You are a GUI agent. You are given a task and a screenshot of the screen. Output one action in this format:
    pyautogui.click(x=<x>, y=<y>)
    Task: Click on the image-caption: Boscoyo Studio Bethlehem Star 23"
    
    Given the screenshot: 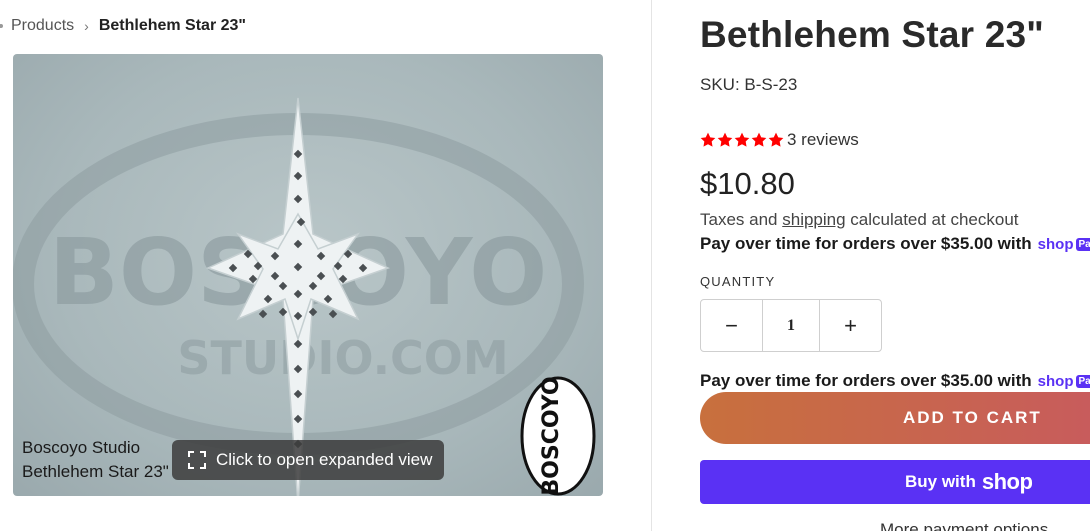 What is the action you would take?
    pyautogui.click(x=95, y=460)
    